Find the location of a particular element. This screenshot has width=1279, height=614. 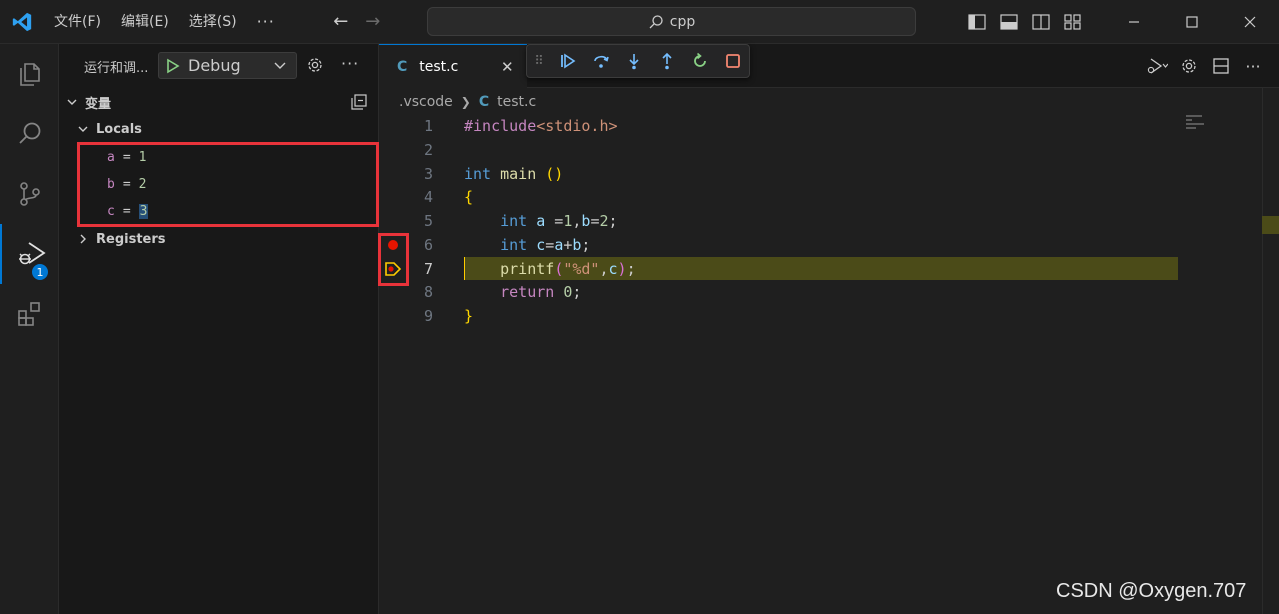

menu-more-icon: ··· is located at coordinates (266, 22).